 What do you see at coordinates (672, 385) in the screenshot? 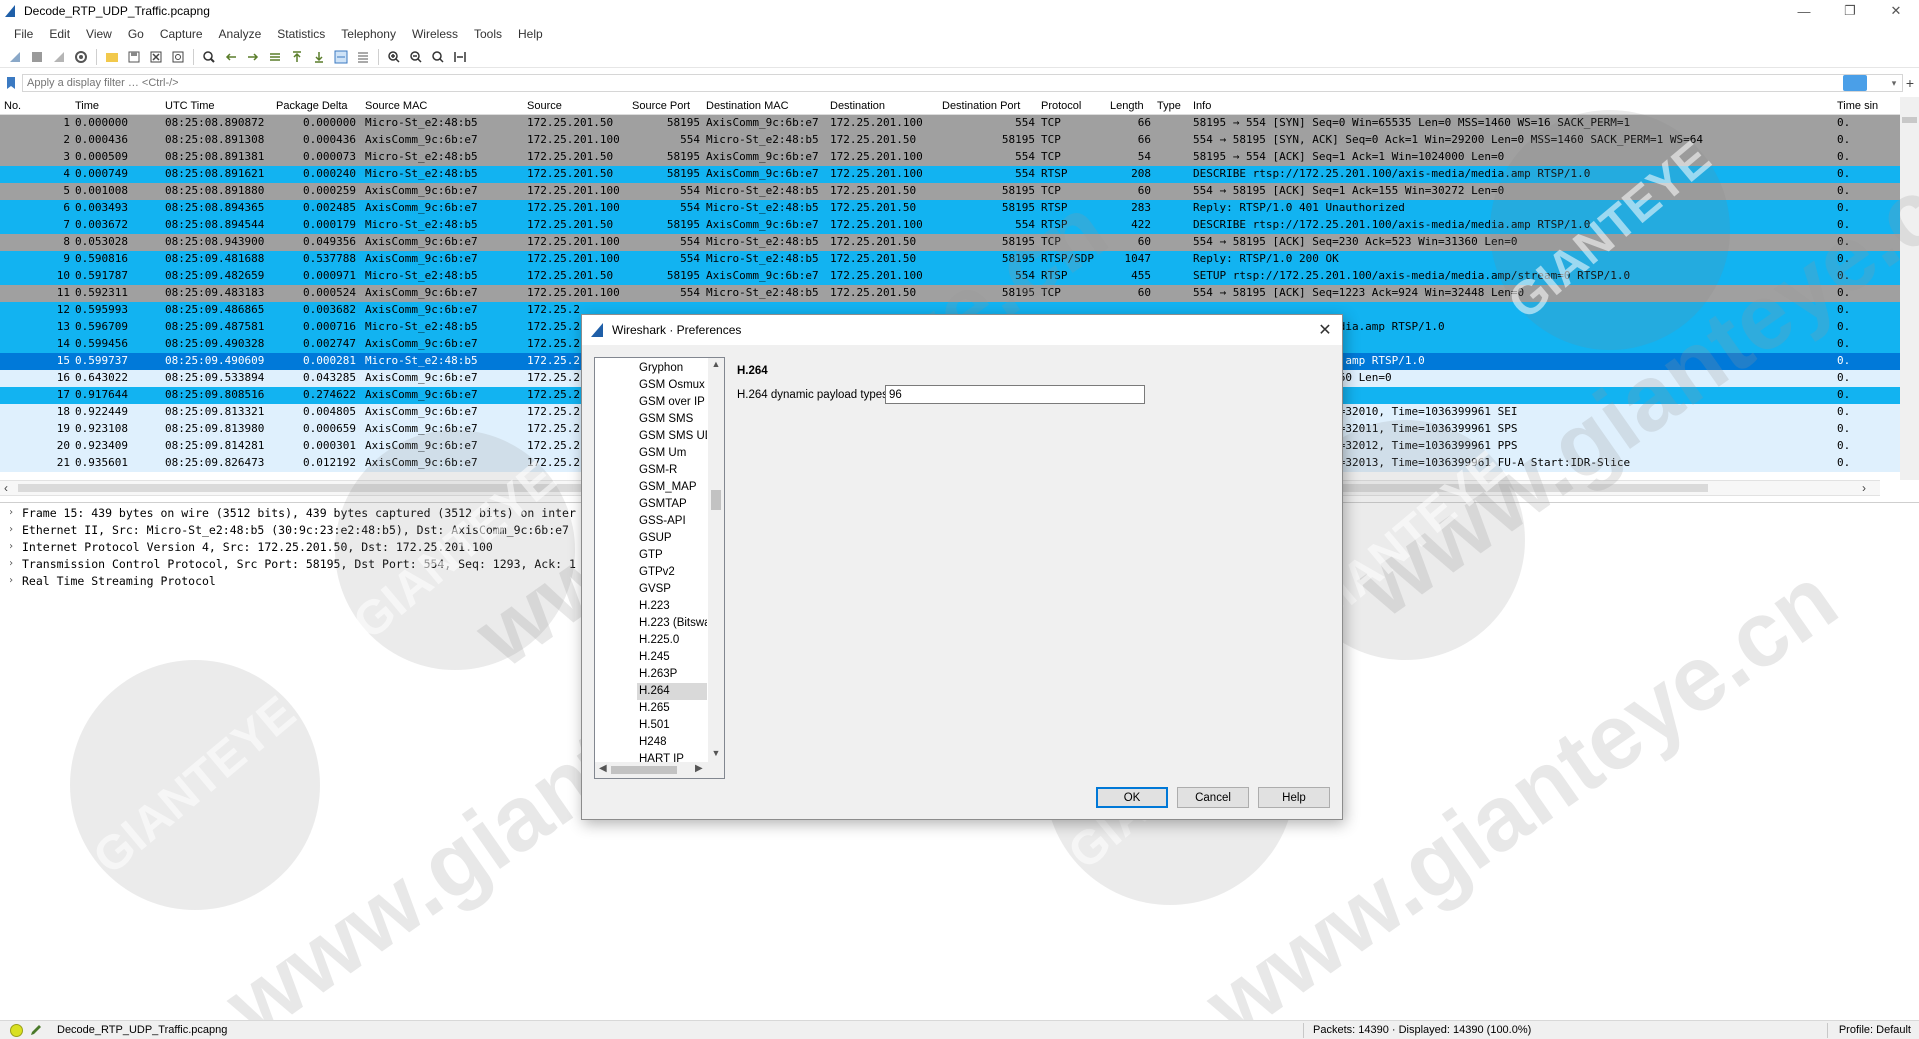
I see `protocol-item: GSM Osmux` at bounding box center [672, 385].